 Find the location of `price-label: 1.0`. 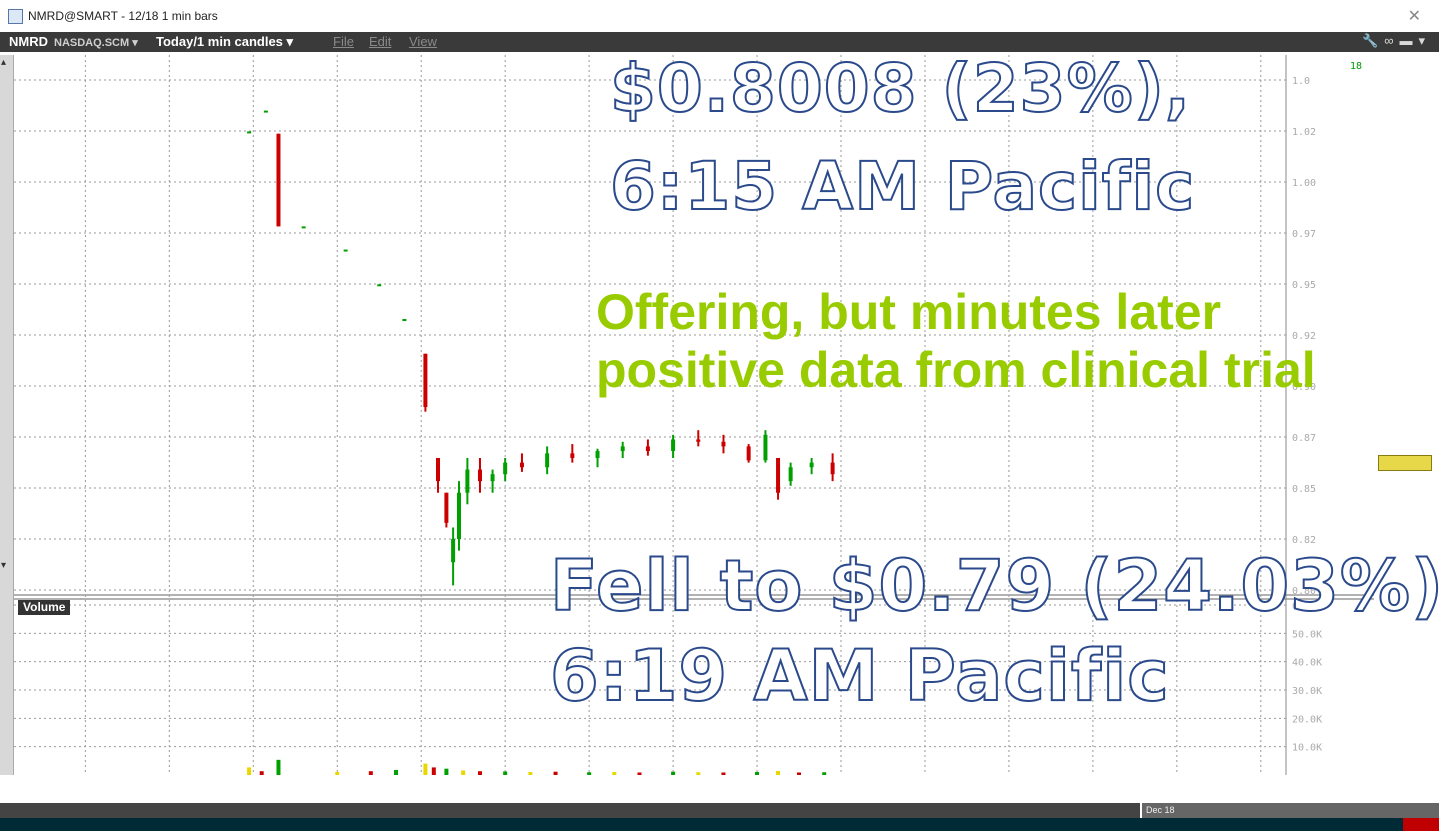

price-label: 1.0 is located at coordinates (1301, 81).